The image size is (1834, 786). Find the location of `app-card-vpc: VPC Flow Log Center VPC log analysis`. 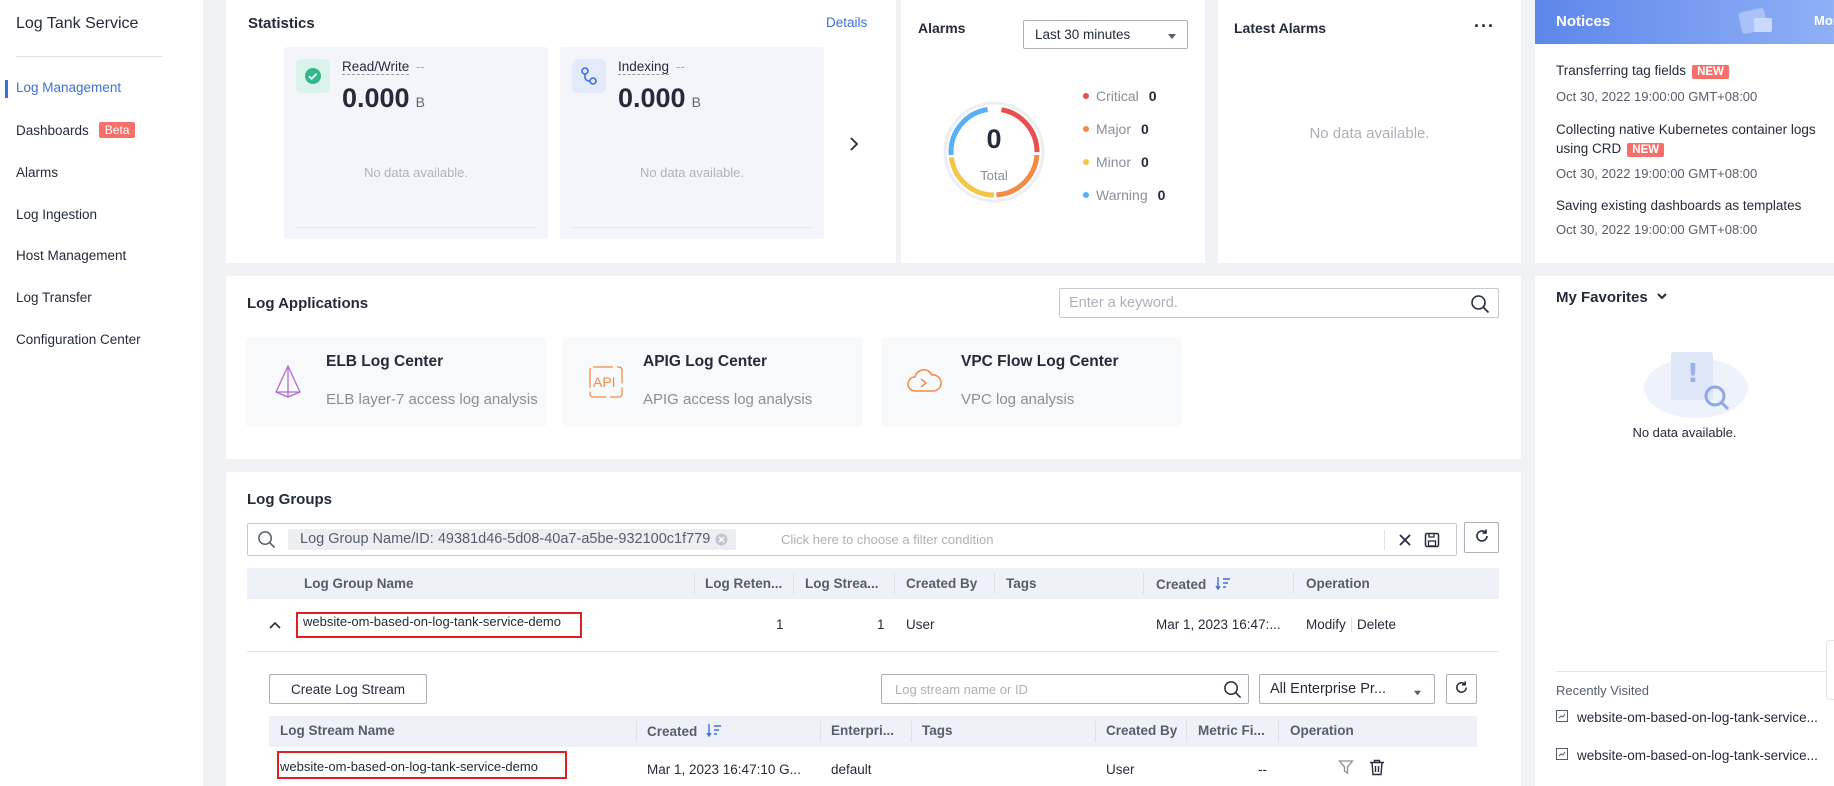

app-card-vpc: VPC Flow Log Center VPC log analysis is located at coordinates (1031, 382).